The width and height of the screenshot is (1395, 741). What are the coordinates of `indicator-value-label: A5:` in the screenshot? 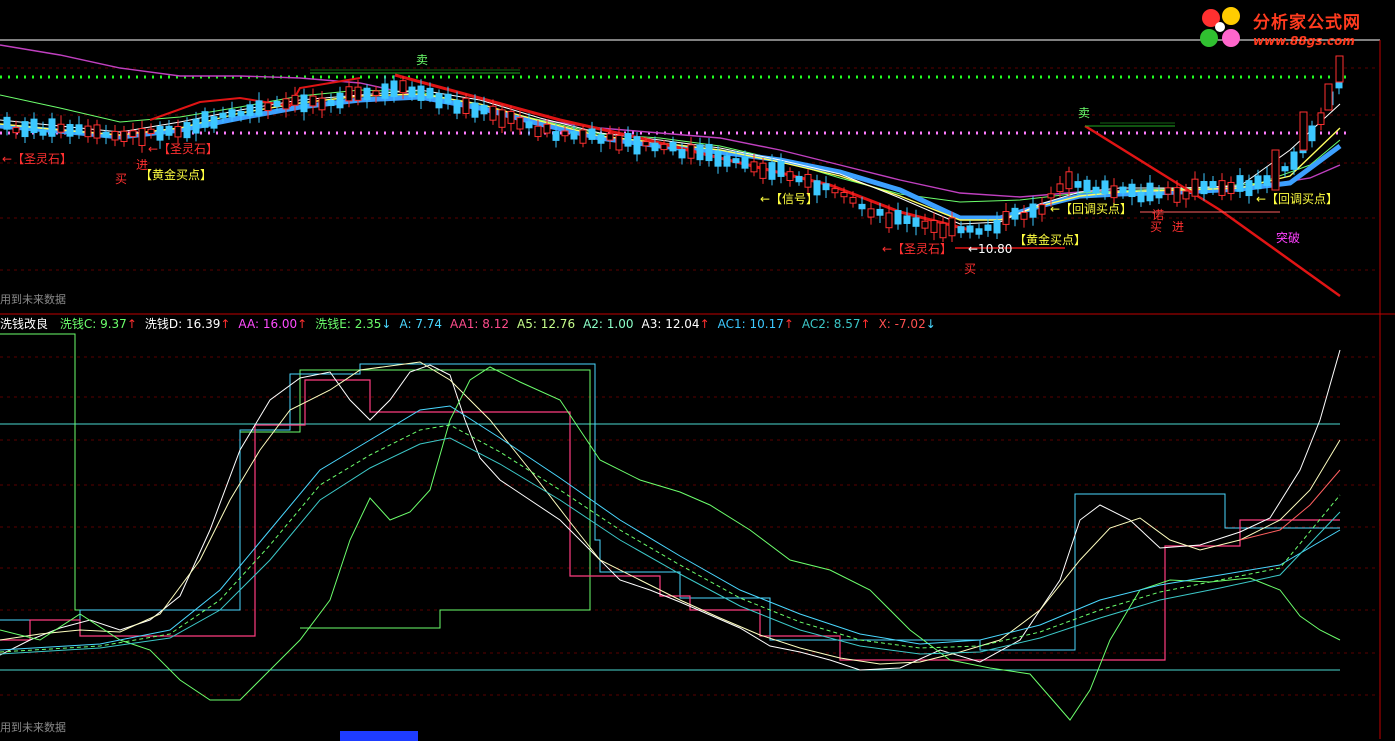 It's located at (529, 324).